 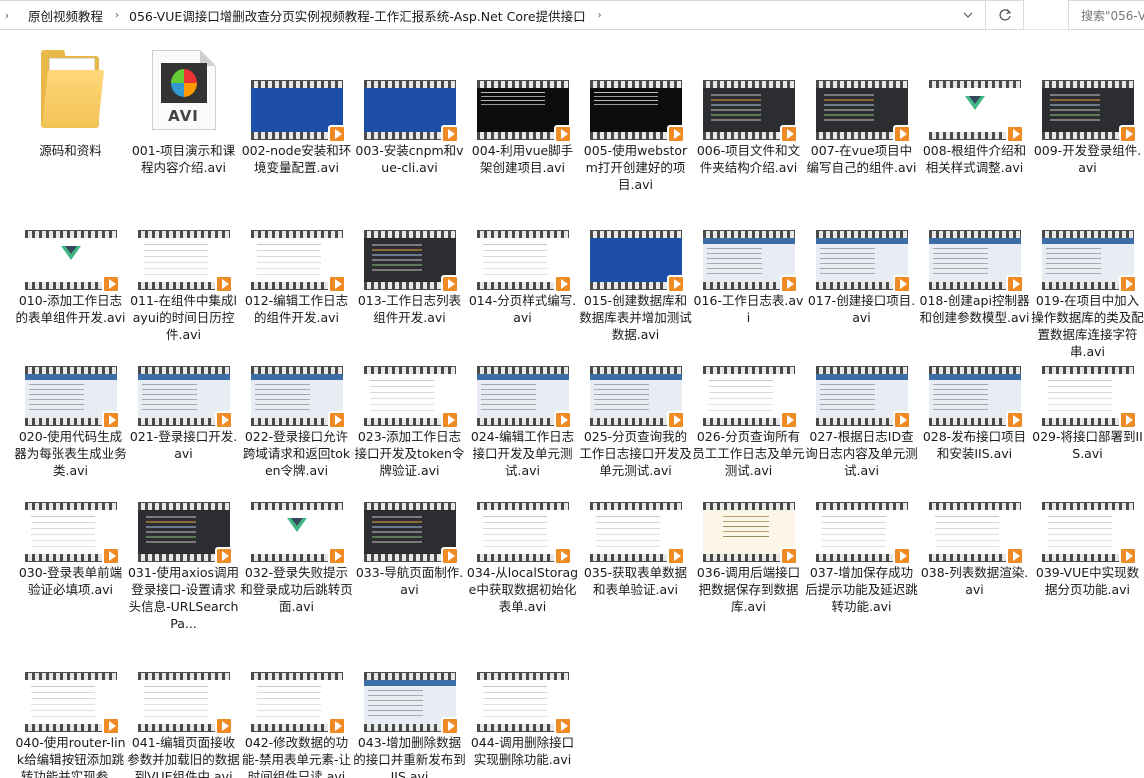 What do you see at coordinates (974, 581) in the screenshot?
I see `file-name: 038-列表数据渲染.avi` at bounding box center [974, 581].